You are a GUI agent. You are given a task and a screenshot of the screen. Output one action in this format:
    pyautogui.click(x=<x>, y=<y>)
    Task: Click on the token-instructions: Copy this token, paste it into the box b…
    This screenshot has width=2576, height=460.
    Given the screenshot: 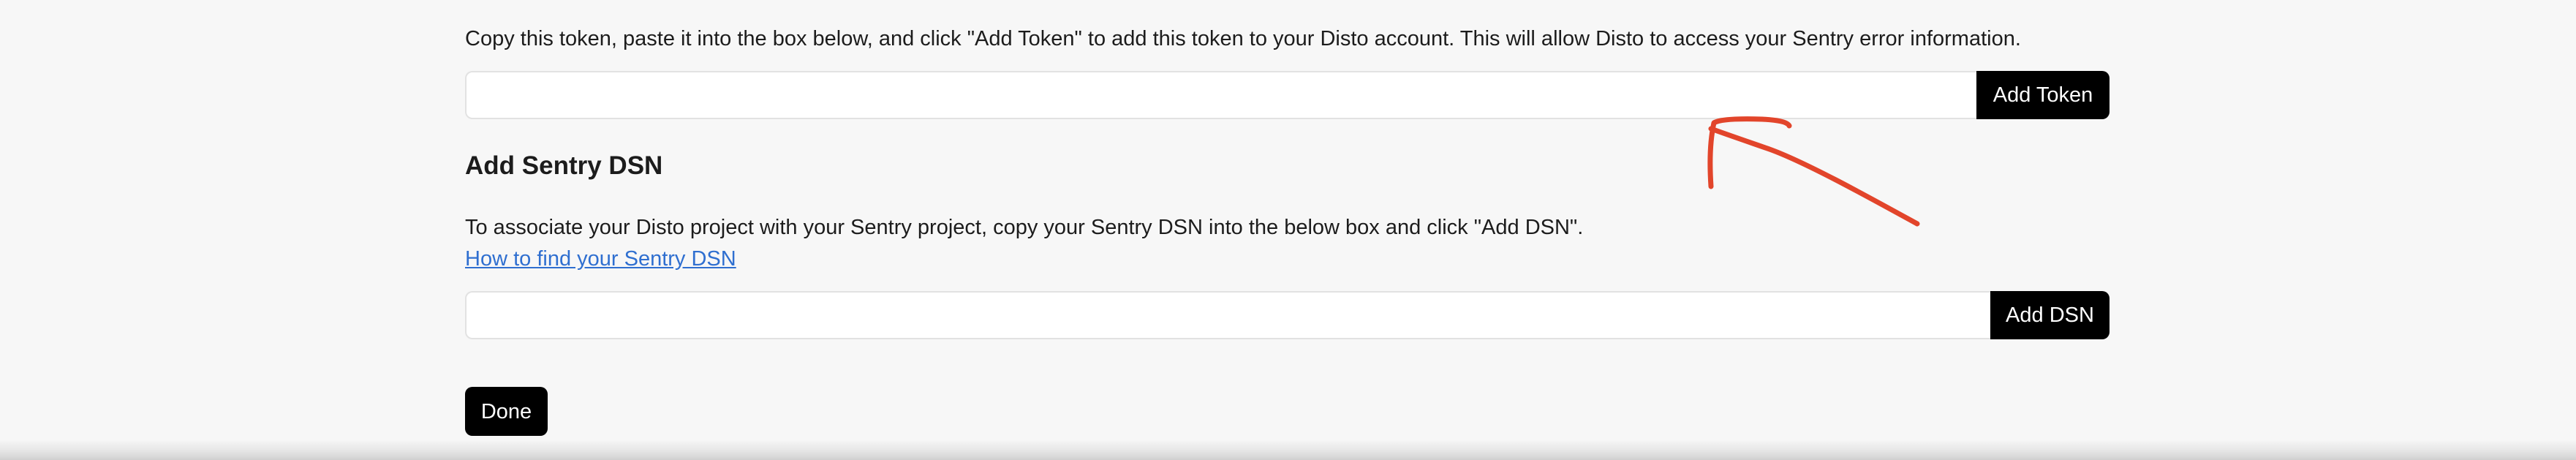 What is the action you would take?
    pyautogui.click(x=1243, y=38)
    